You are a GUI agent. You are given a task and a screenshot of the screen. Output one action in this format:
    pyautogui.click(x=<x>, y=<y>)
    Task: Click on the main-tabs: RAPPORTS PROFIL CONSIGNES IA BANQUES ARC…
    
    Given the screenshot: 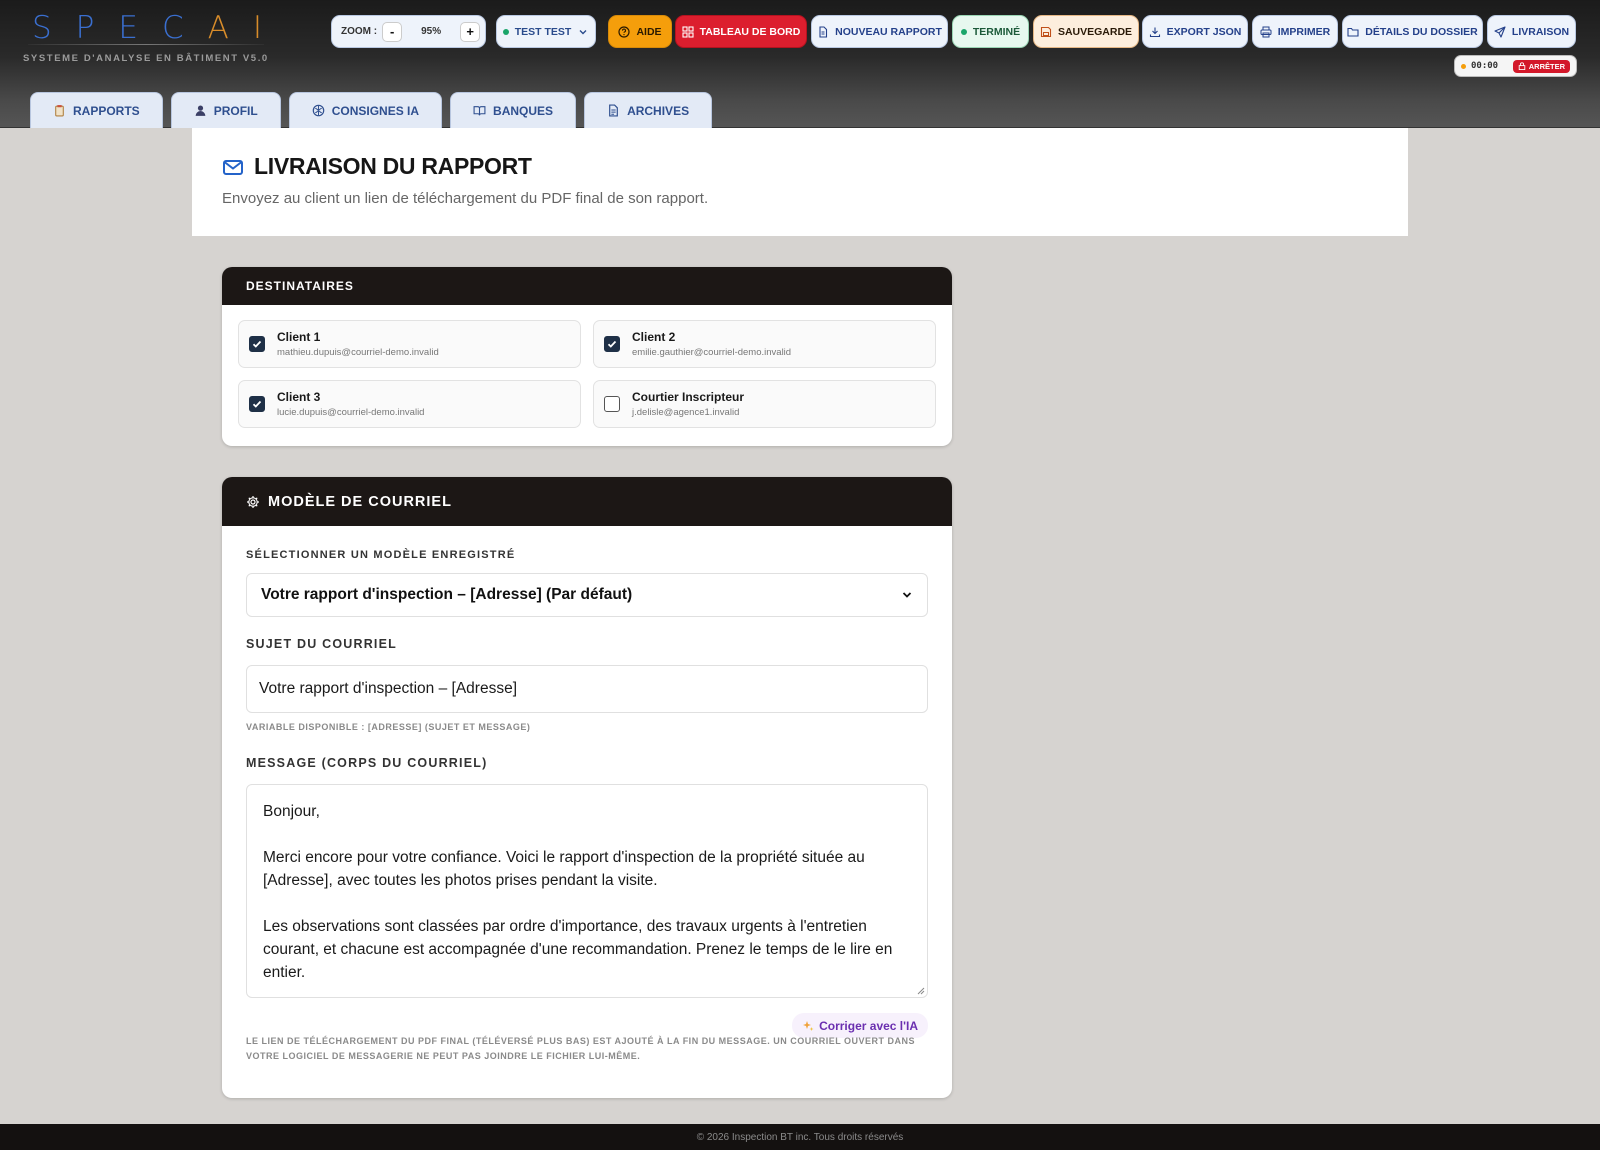 What is the action you would take?
    pyautogui.click(x=371, y=110)
    